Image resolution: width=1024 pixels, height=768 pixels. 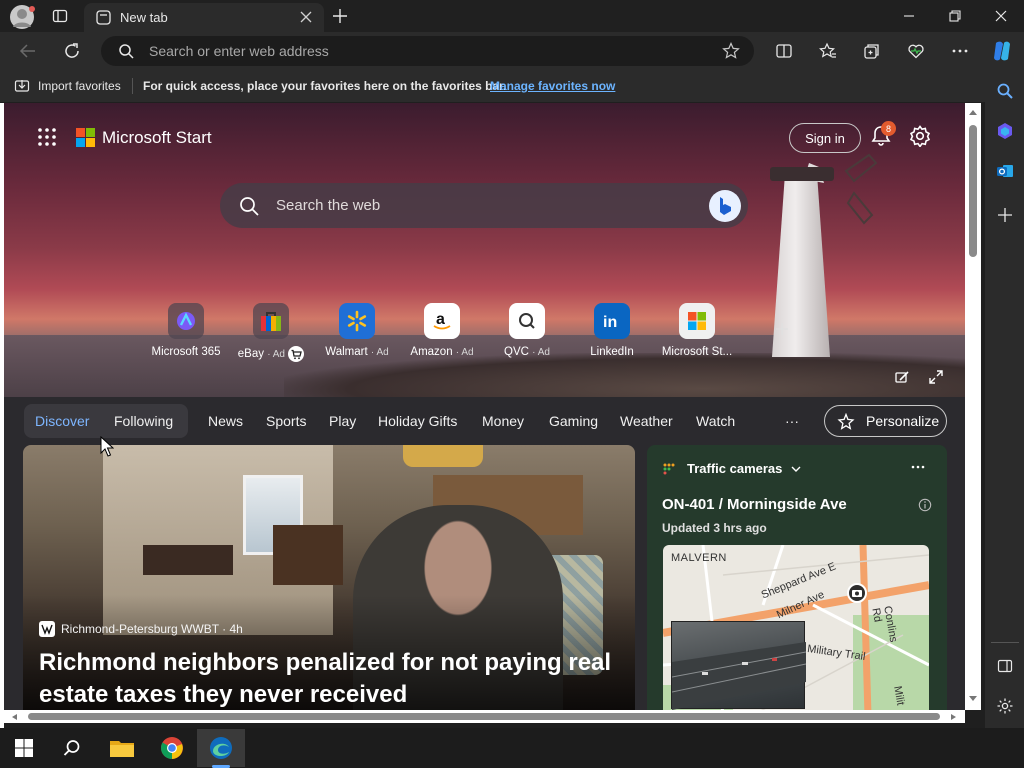 What do you see at coordinates (1005, 131) in the screenshot?
I see `sidebar-copilot-icon` at bounding box center [1005, 131].